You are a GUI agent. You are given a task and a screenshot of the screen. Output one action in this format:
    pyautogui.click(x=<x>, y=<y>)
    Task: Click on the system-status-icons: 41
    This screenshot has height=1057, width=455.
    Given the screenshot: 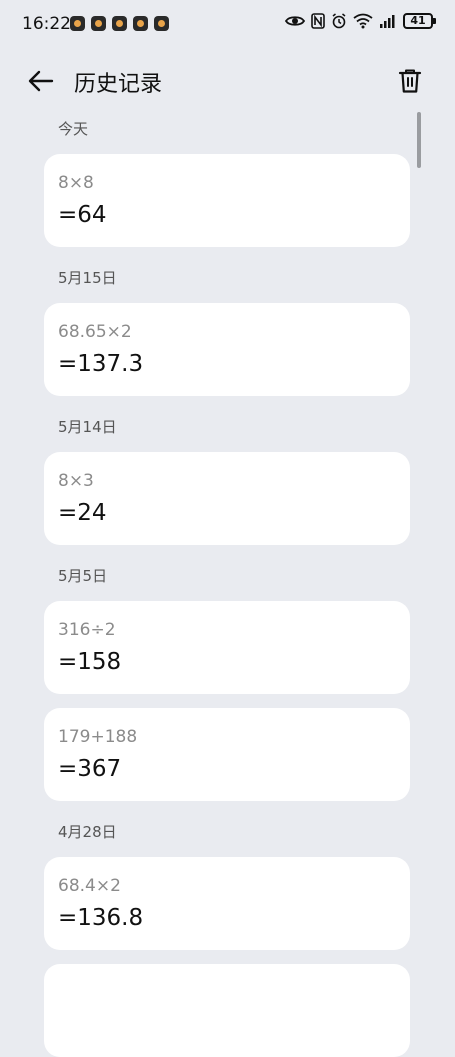 What is the action you would take?
    pyautogui.click(x=360, y=21)
    